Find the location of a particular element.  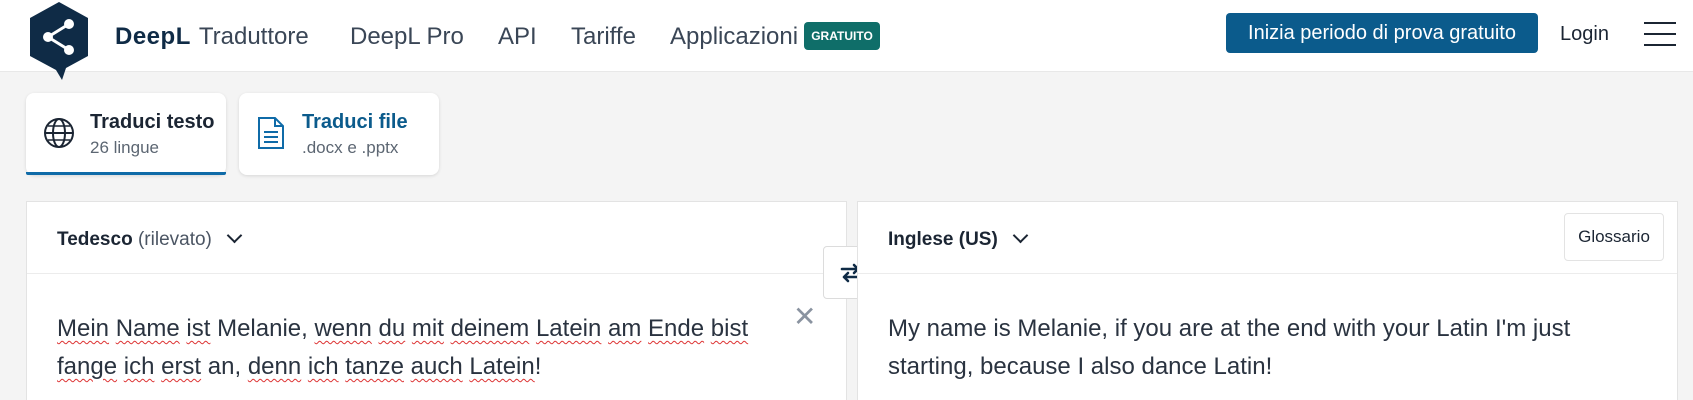

source-detected-label: (rilevato) is located at coordinates (174, 239).